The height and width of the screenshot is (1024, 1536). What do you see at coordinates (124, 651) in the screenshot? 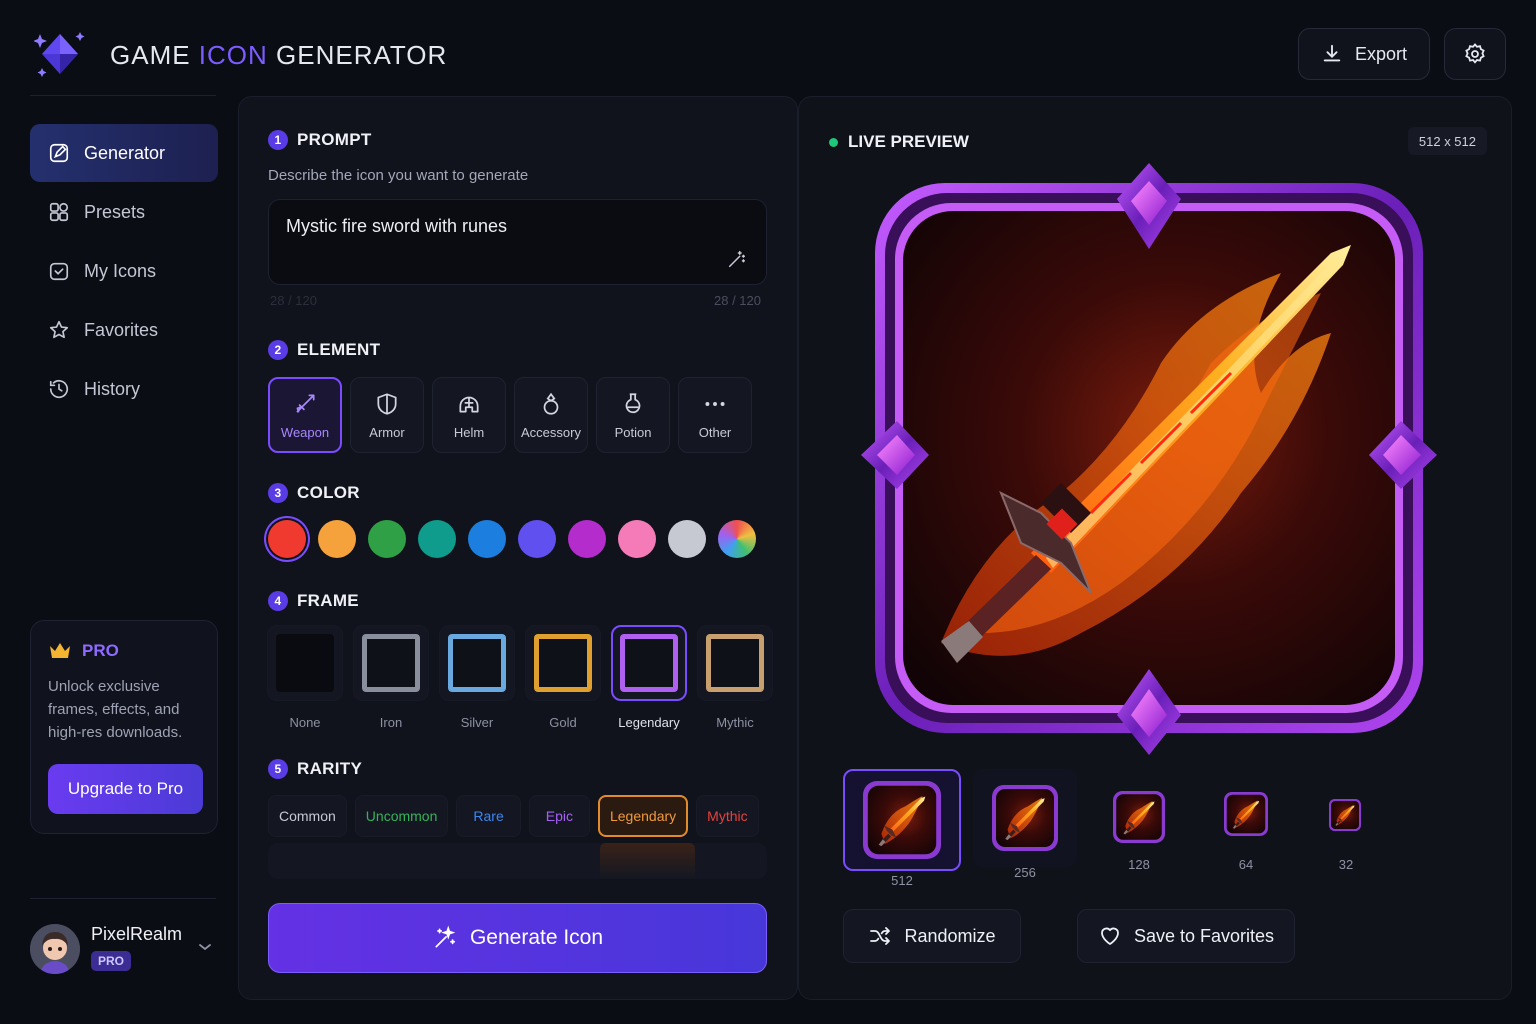
I see `pro-header: PRO` at bounding box center [124, 651].